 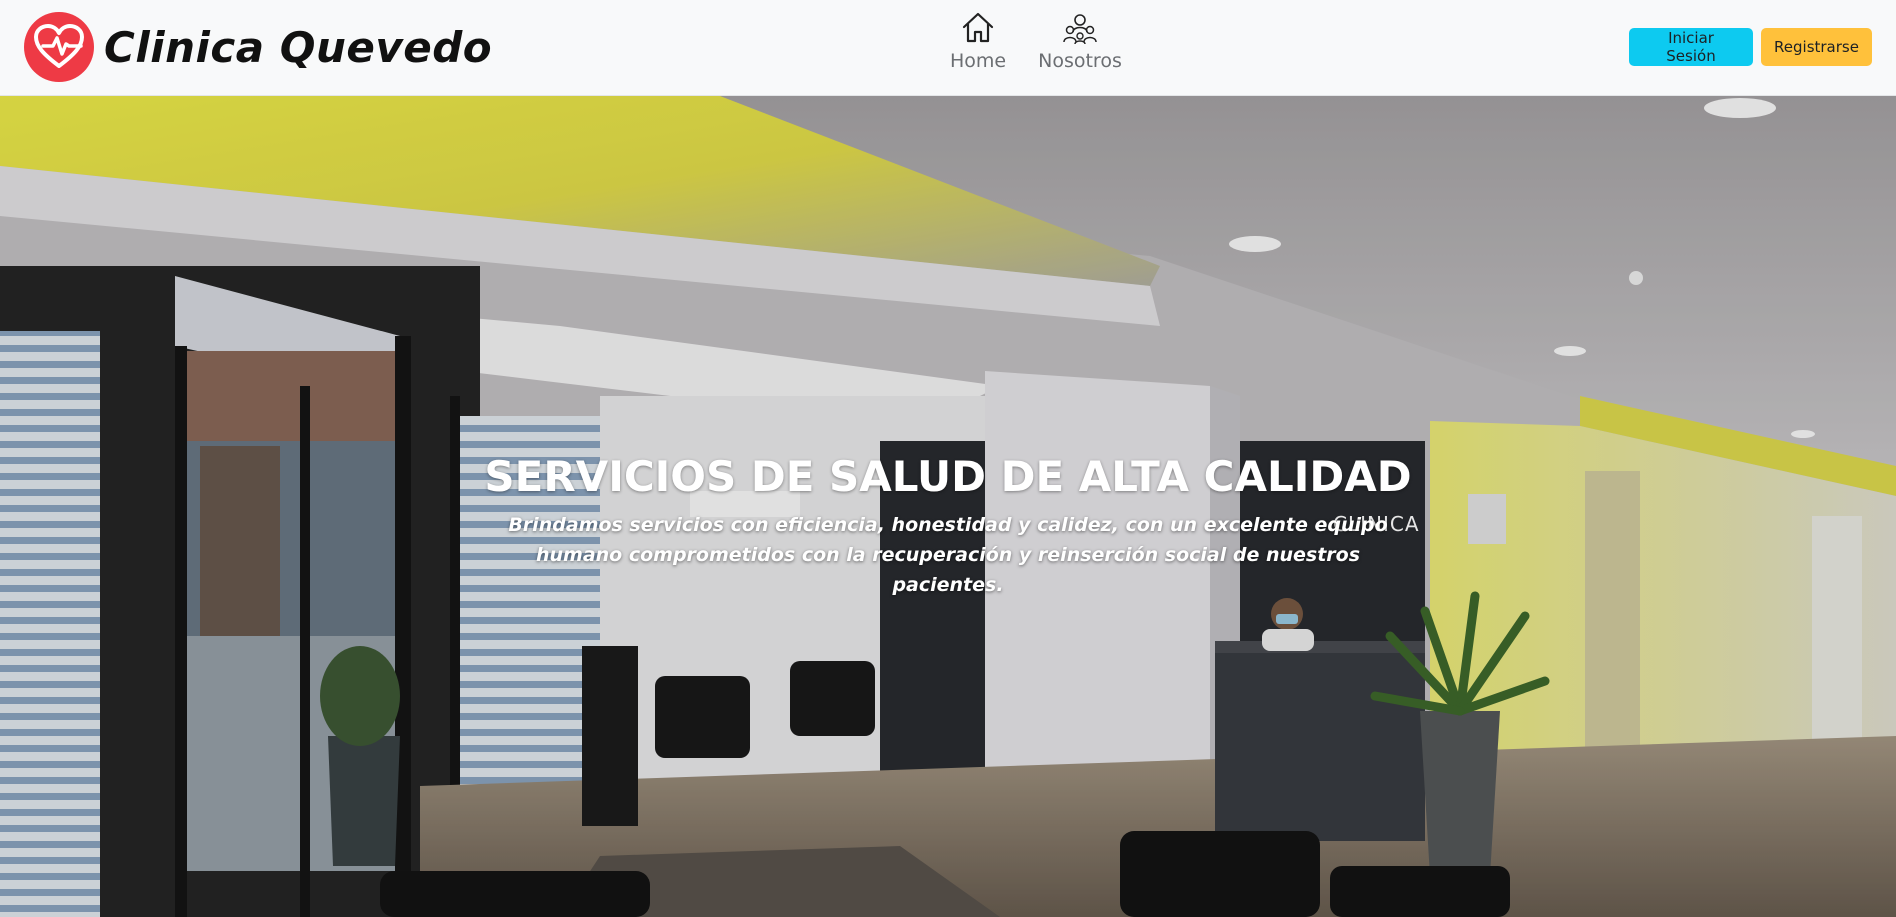 I want to click on brand-link: Clinica Quevedo, so click(x=258, y=47).